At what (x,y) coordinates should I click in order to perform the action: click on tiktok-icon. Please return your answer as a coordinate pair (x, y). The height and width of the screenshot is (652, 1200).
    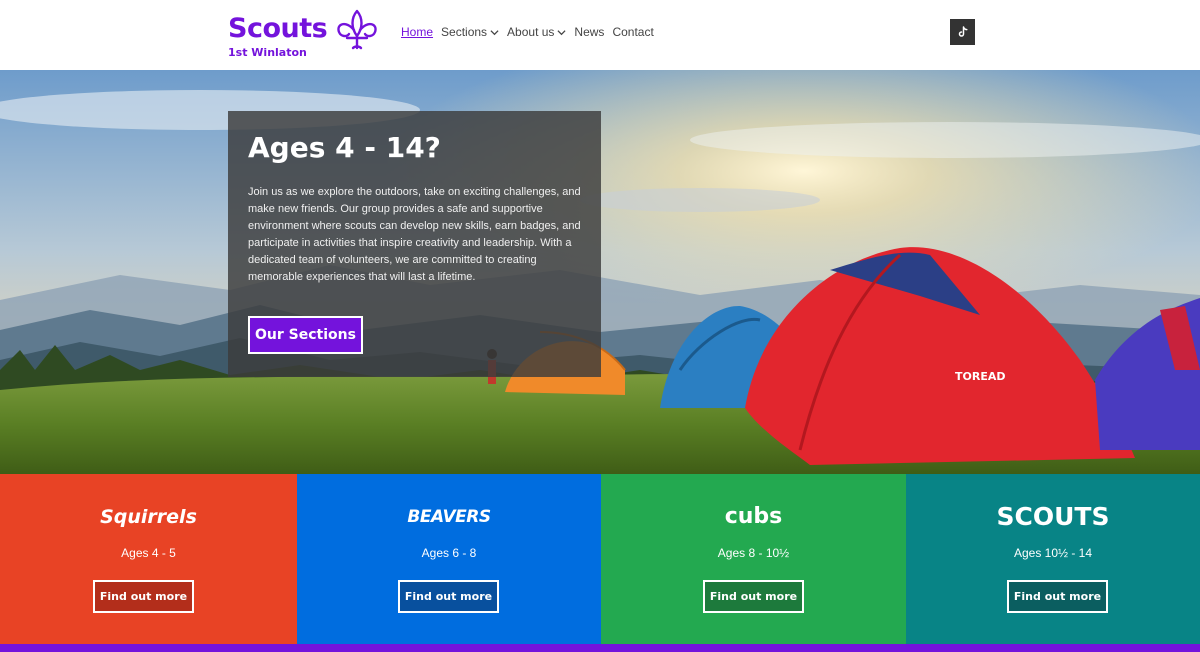
    Looking at the image, I should click on (963, 31).